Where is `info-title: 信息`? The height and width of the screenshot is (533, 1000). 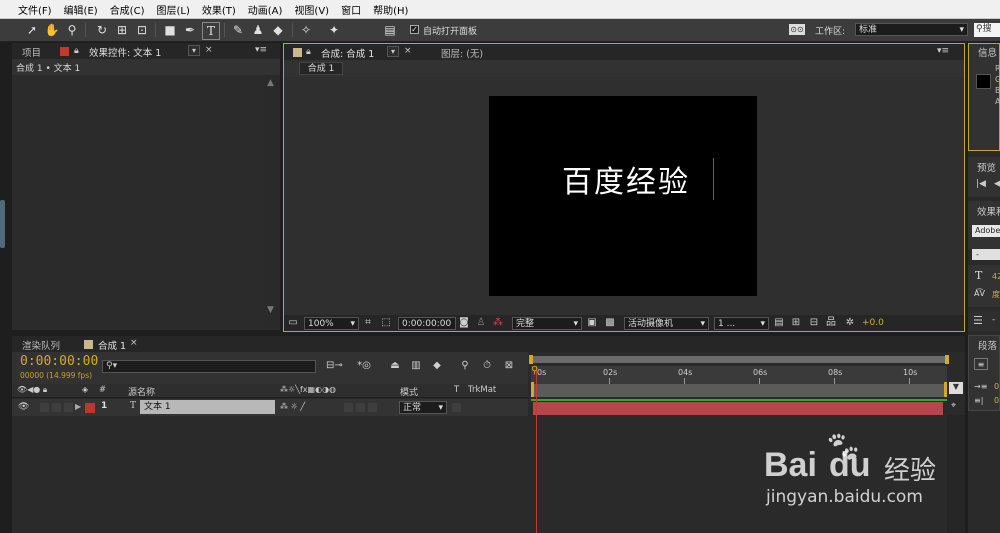
info-title: 信息 is located at coordinates (987, 52).